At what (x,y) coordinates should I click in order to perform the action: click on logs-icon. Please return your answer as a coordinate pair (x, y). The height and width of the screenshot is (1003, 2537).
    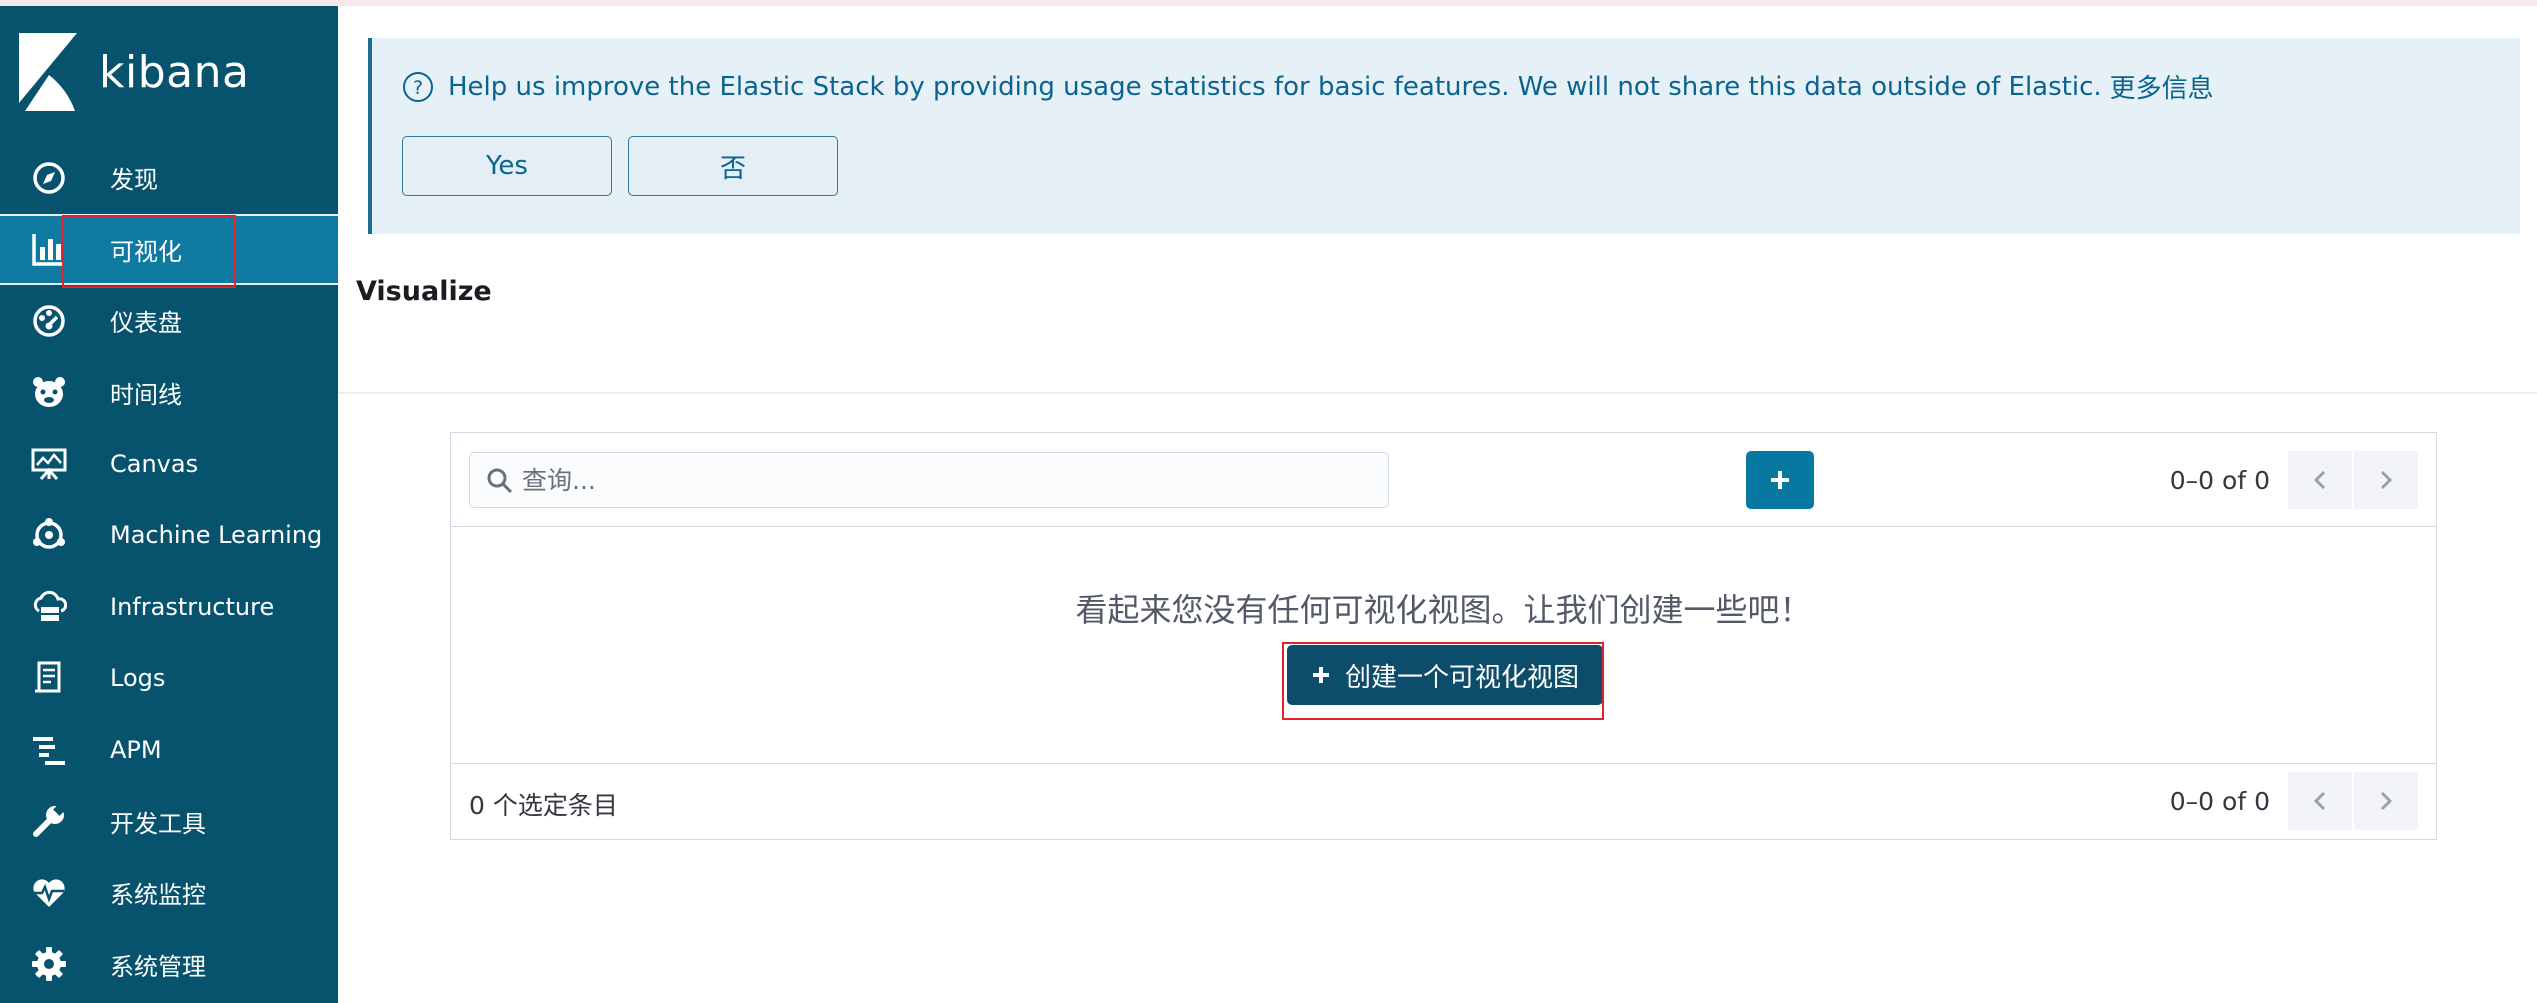
    Looking at the image, I should click on (49, 678).